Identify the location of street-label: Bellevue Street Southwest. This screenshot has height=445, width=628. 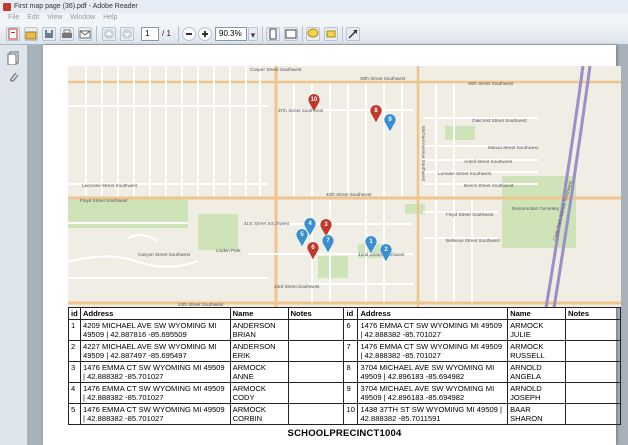
(473, 240).